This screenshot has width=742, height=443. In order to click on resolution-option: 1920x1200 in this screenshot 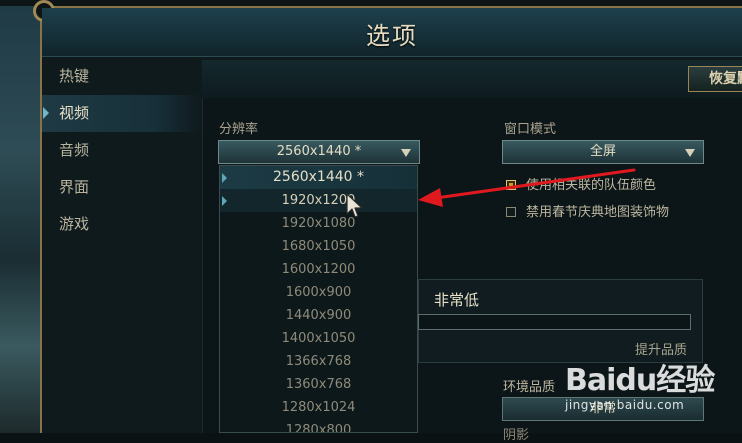, I will do `click(318, 200)`.